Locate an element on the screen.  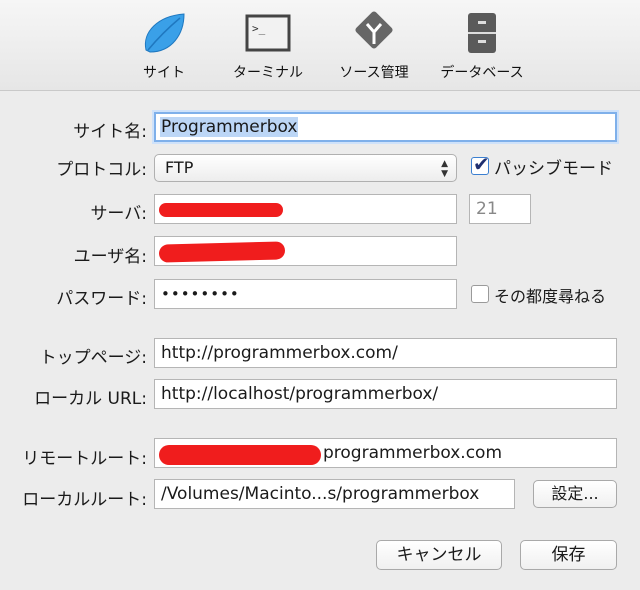
local-root-input: /Volumes/Macinto...s/programmerbox is located at coordinates (334, 494).